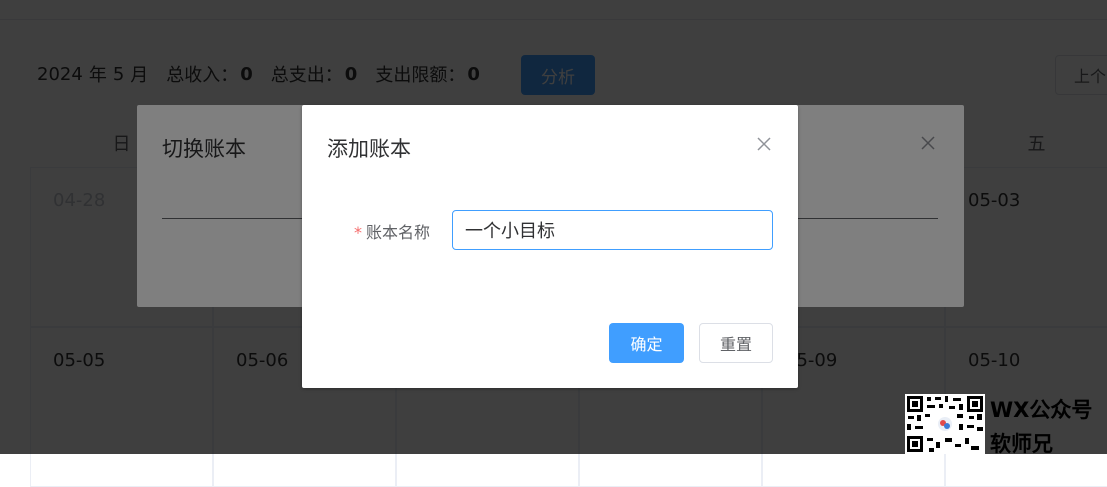  I want to click on required-mark: *, so click(358, 232).